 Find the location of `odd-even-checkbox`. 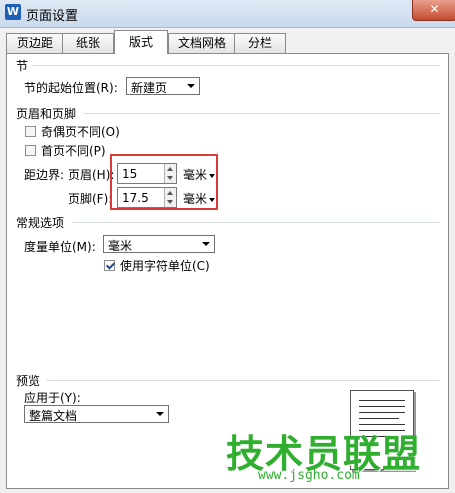

odd-even-checkbox is located at coordinates (30, 131).